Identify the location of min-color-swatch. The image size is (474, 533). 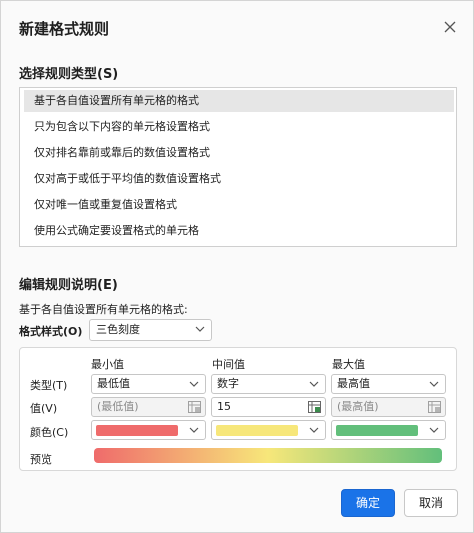
(137, 430).